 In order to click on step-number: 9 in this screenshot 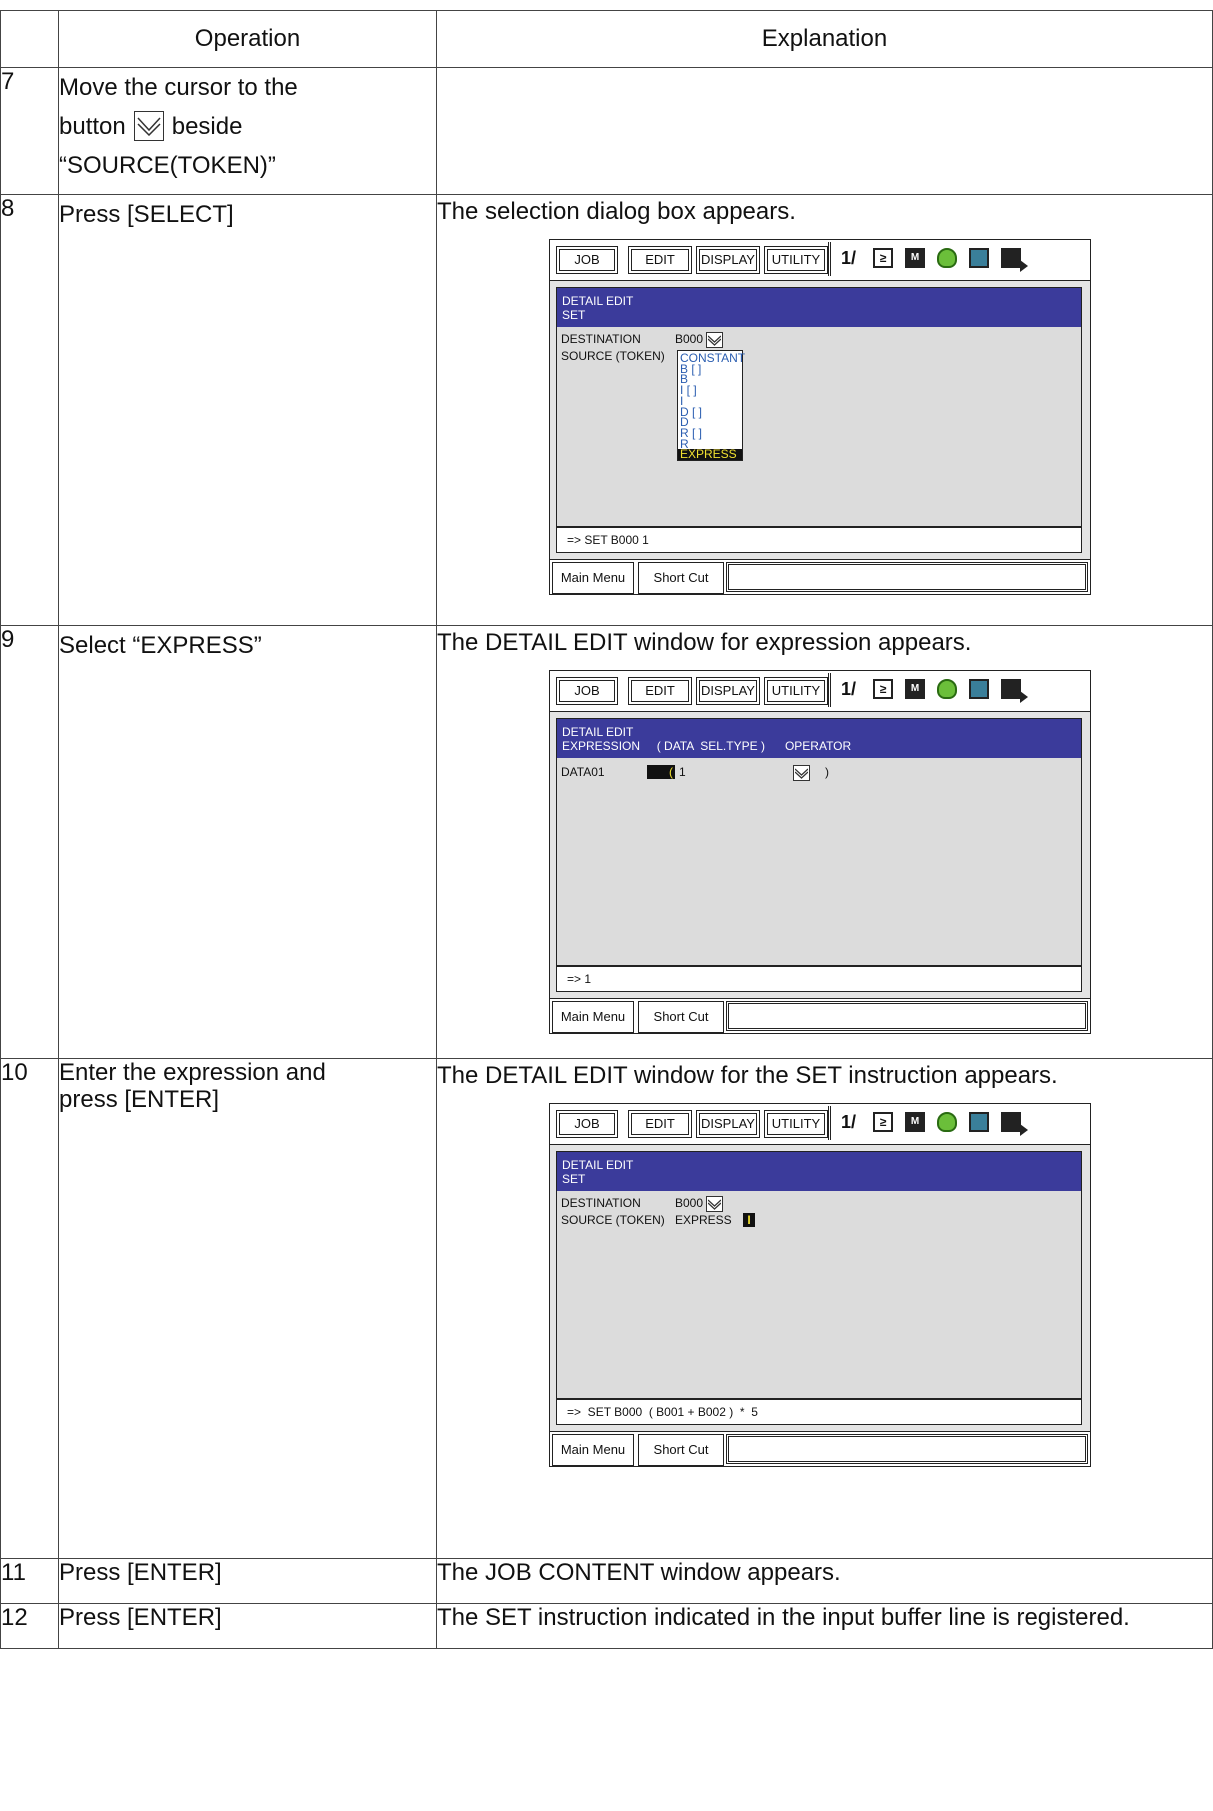, I will do `click(29, 842)`.